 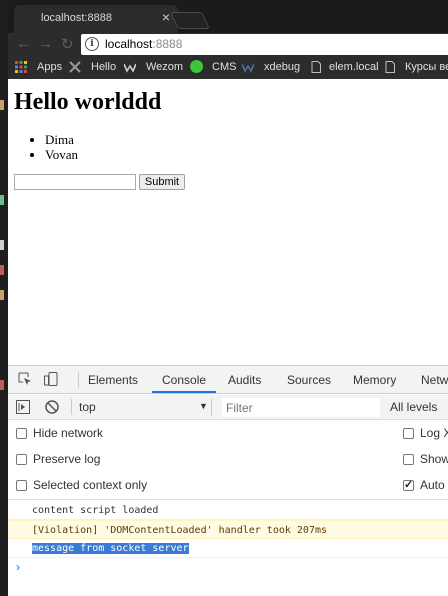 What do you see at coordinates (408, 459) in the screenshot?
I see `show-timestamps-checkbox` at bounding box center [408, 459].